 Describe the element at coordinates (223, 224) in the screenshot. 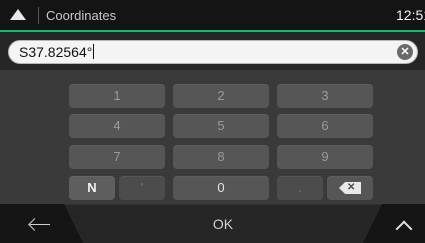

I see `ok-label: OK` at that location.